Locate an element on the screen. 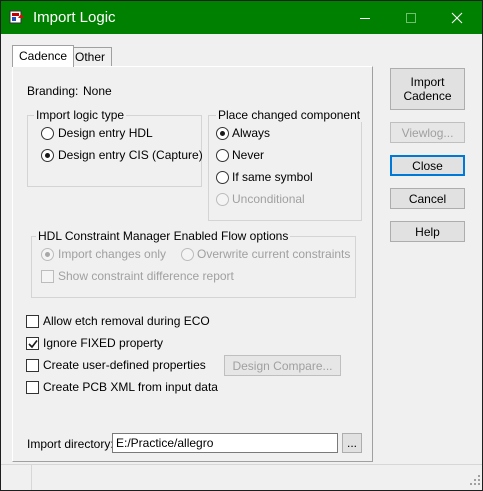 The height and width of the screenshot is (491, 483). ignore-fixed-checkbox is located at coordinates (32, 343).